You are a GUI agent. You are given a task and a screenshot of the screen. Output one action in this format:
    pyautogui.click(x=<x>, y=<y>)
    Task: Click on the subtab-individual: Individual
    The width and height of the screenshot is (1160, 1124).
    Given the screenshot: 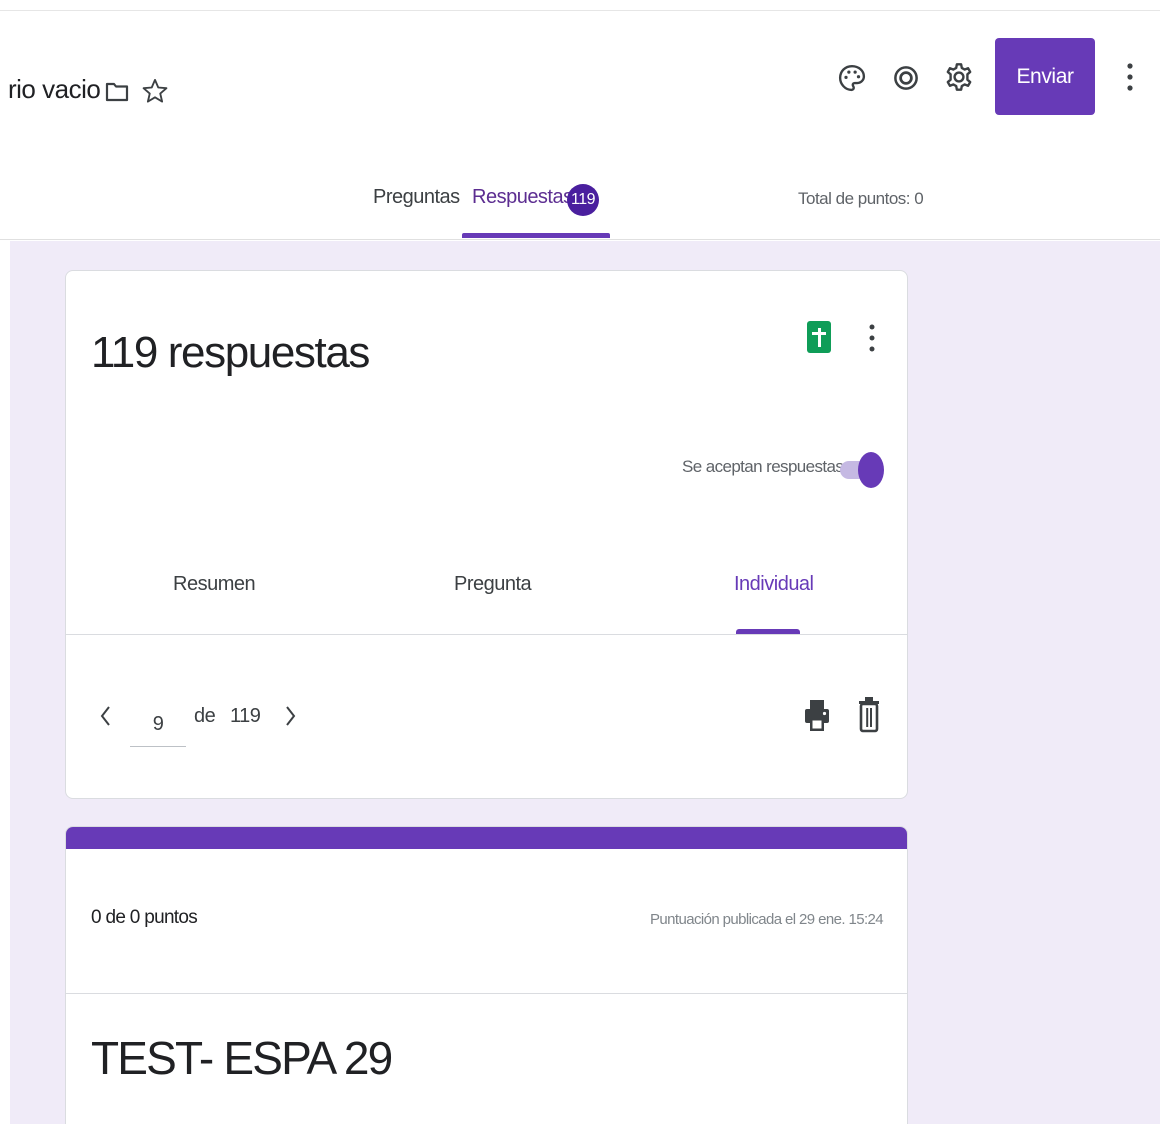 What is the action you would take?
    pyautogui.click(x=774, y=584)
    